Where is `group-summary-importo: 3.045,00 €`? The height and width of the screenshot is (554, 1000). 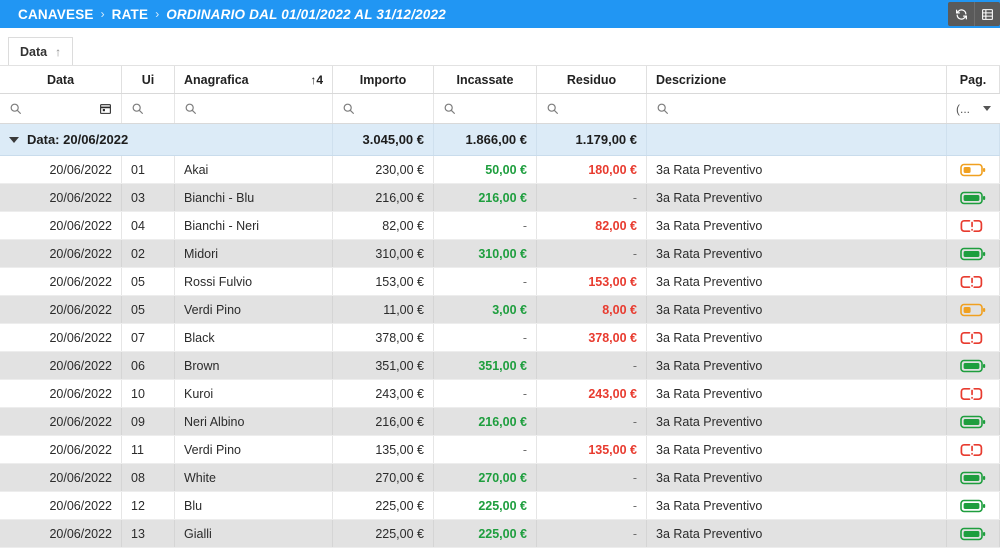 group-summary-importo: 3.045,00 € is located at coordinates (383, 139).